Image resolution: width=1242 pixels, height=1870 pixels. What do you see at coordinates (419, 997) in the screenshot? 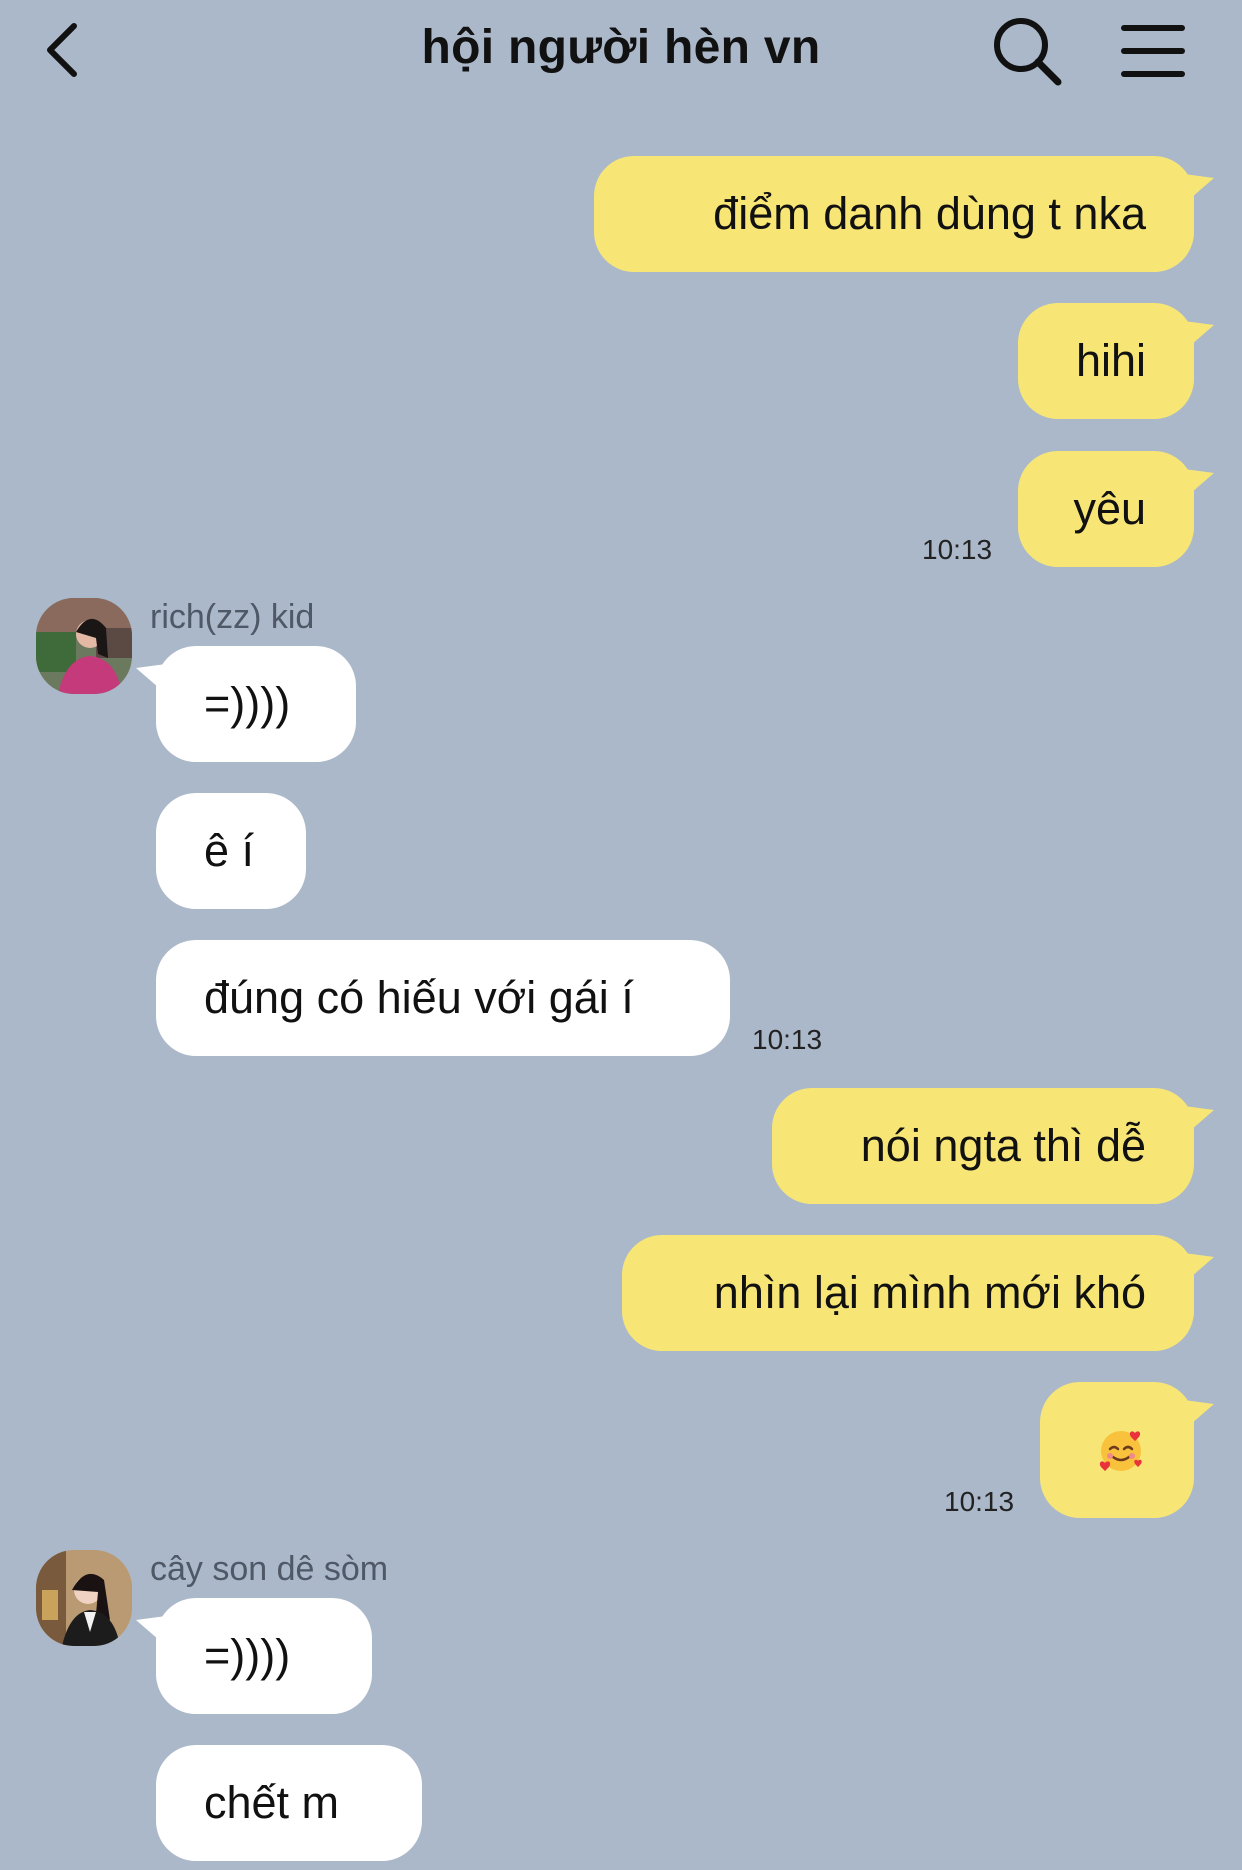
I see `message-text: đúng có hiếu với gái í` at bounding box center [419, 997].